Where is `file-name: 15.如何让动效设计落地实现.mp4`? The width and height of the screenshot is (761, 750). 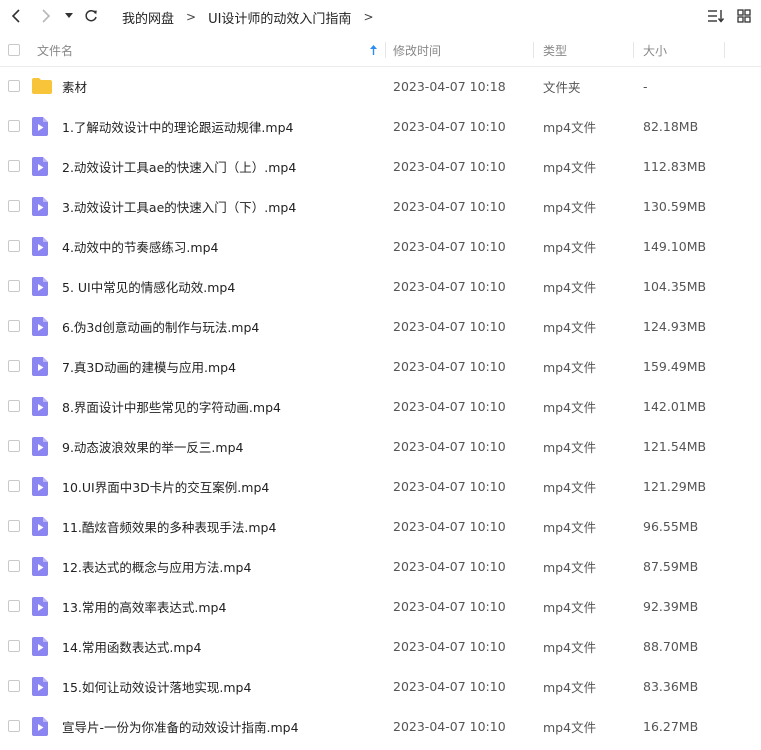 file-name: 15.如何让动效设计落地实现.mp4 is located at coordinates (156, 686).